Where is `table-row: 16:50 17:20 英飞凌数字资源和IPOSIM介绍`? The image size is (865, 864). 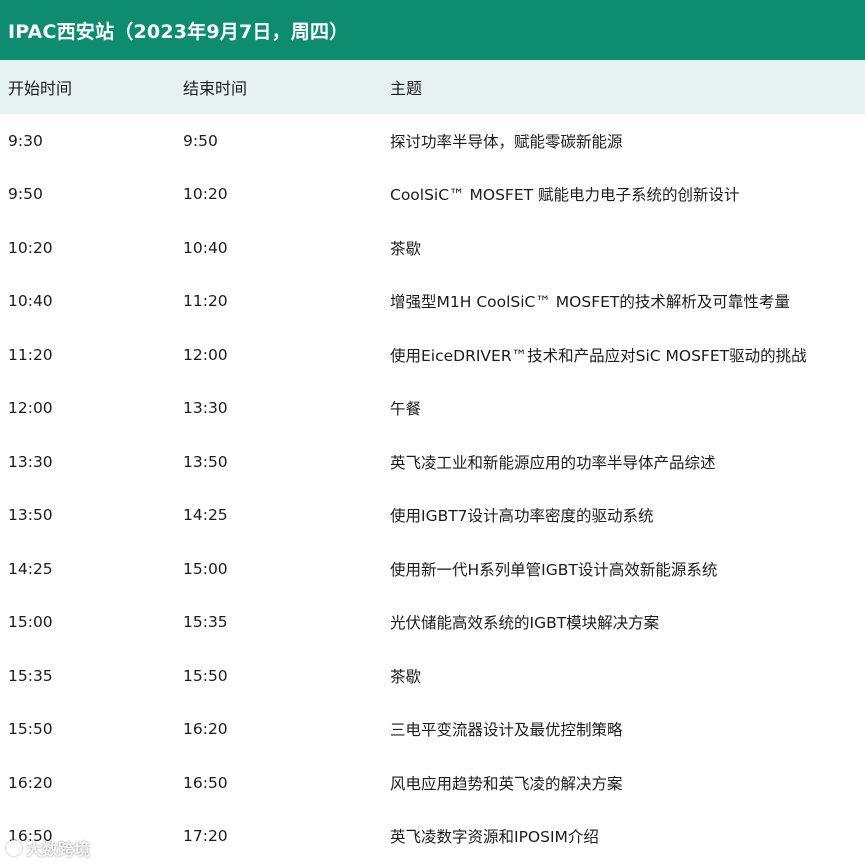
table-row: 16:50 17:20 英飞凌数字资源和IPOSIM介绍 is located at coordinates (432, 837).